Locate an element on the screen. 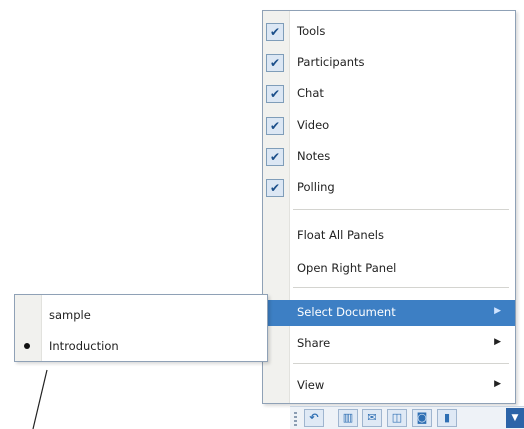 The width and height of the screenshot is (524, 429). menu-item-label: Float All Panels is located at coordinates (340, 235).